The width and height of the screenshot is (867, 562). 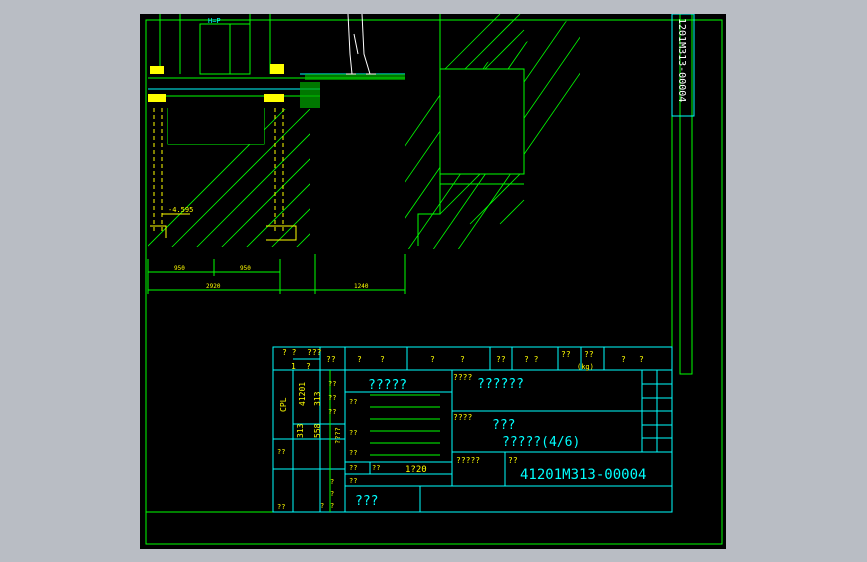 I want to click on hdr-one: 1, so click(x=293, y=366).